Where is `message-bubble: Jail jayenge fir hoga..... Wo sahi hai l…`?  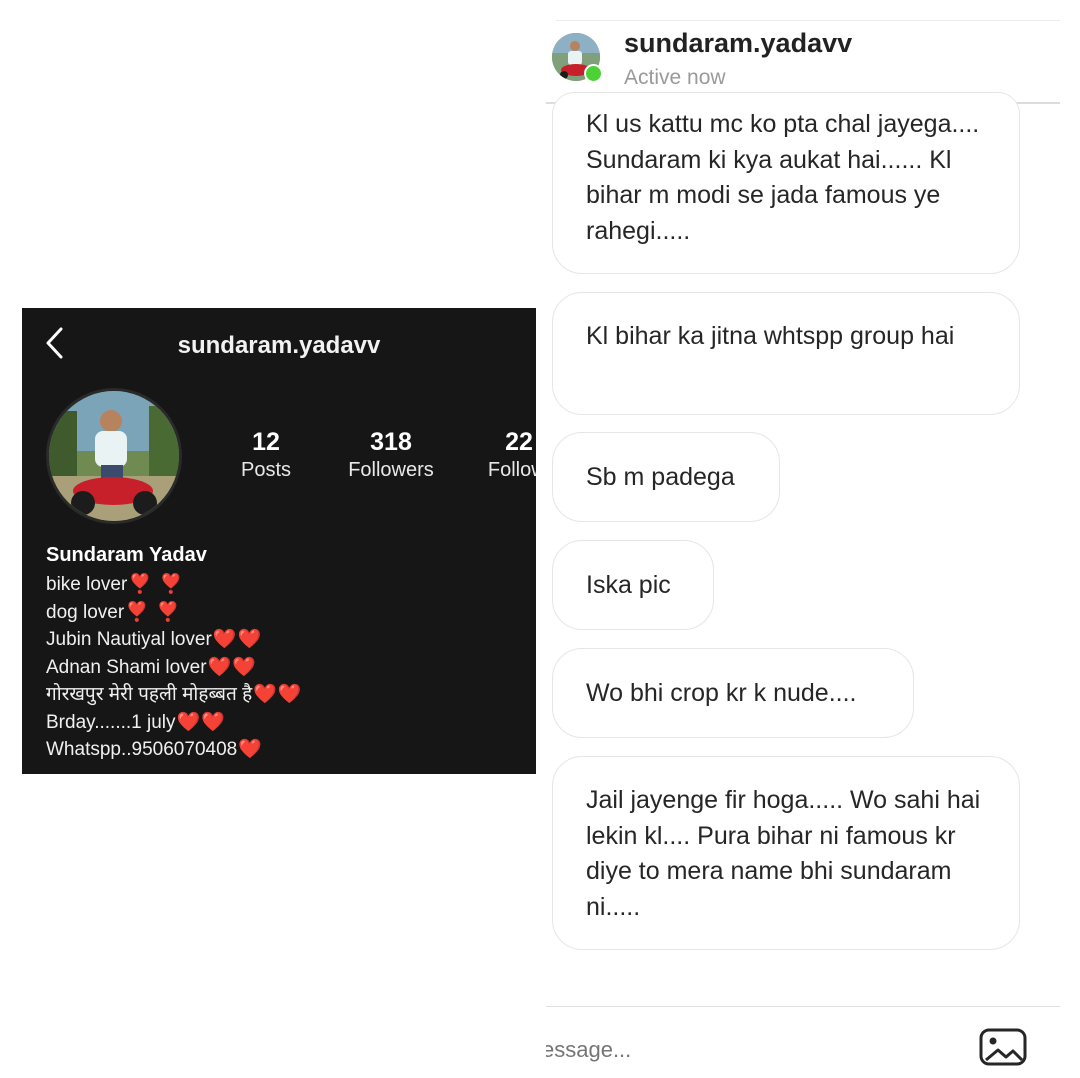
message-bubble: Jail jayenge fir hoga..... Wo sahi hai l… is located at coordinates (786, 853).